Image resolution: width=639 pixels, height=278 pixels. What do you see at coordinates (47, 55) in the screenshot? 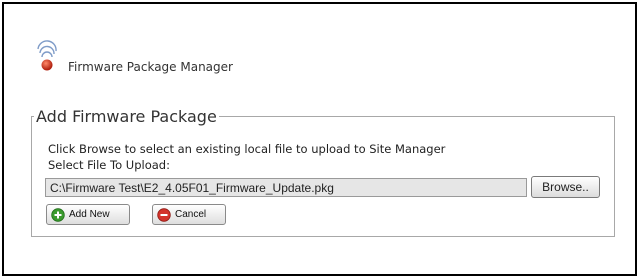
I see `wireless-signal-icon` at bounding box center [47, 55].